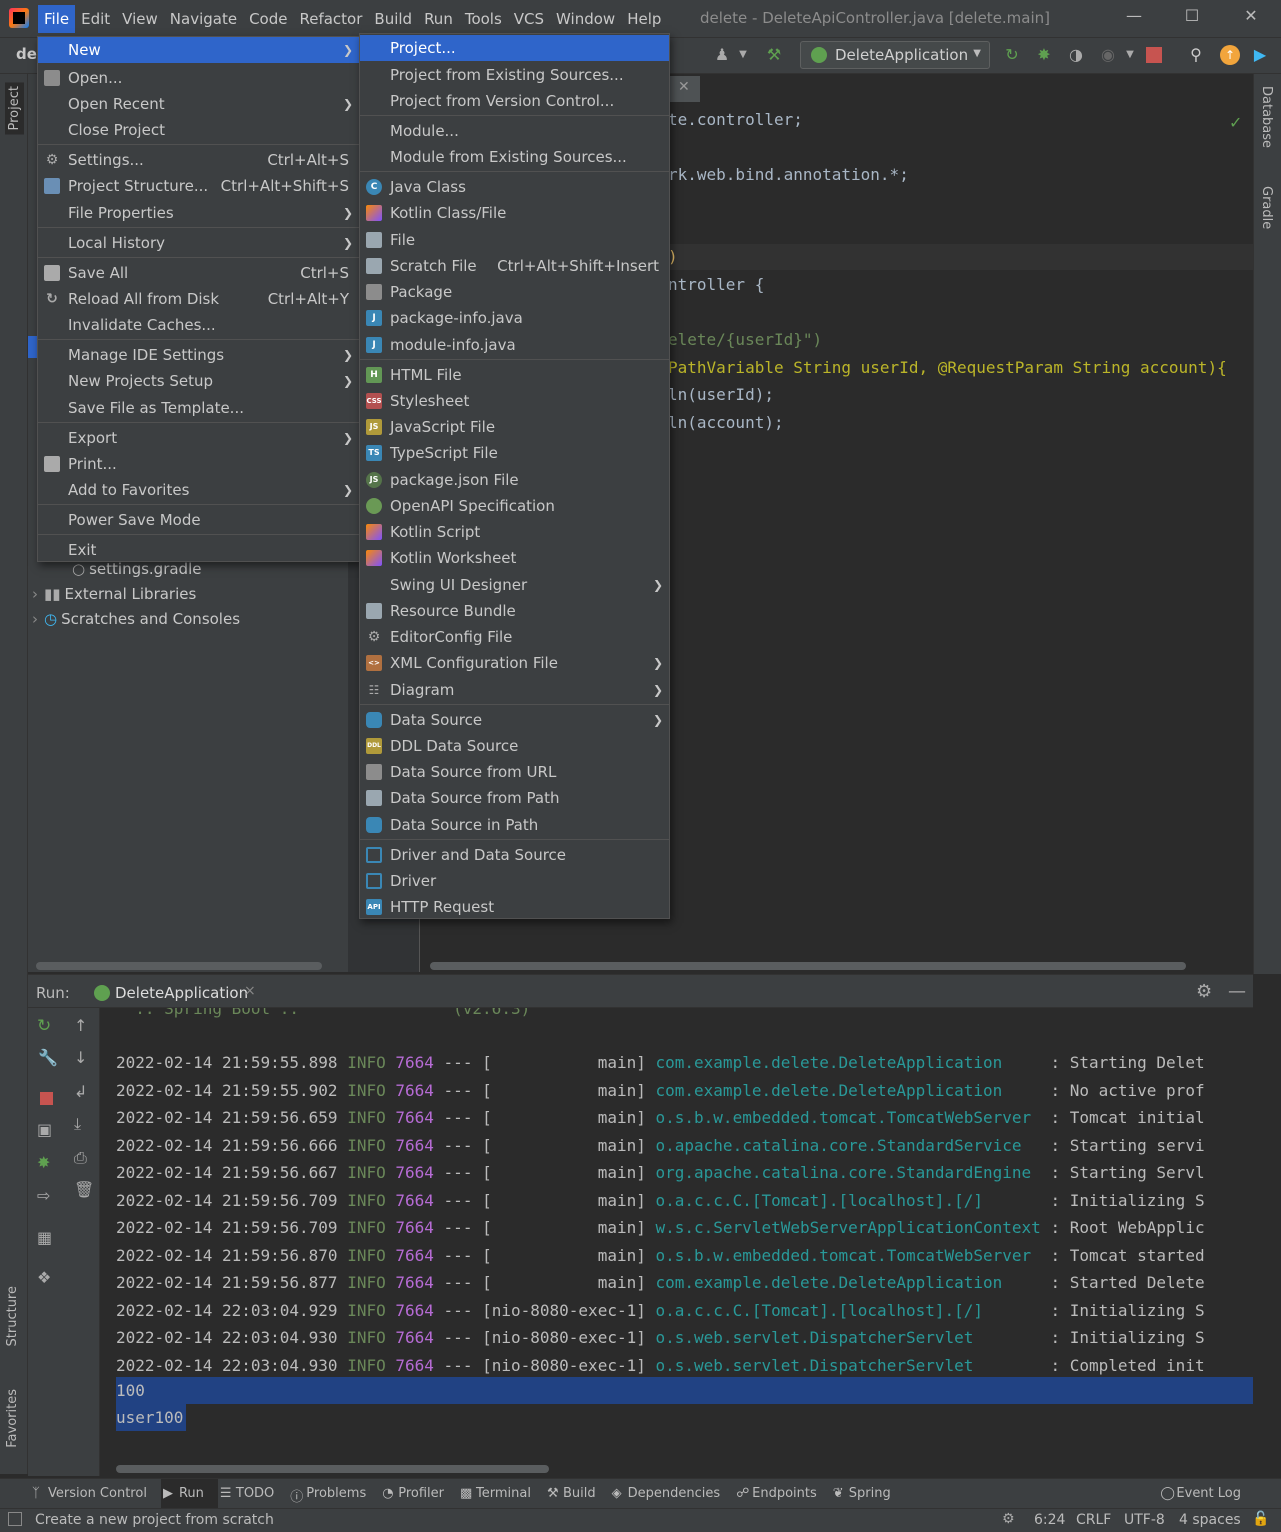 Image resolution: width=1281 pixels, height=1532 pixels. I want to click on new-scratch-file: Scratch File Ctrl+Alt+Shift+Insert, so click(514, 266).